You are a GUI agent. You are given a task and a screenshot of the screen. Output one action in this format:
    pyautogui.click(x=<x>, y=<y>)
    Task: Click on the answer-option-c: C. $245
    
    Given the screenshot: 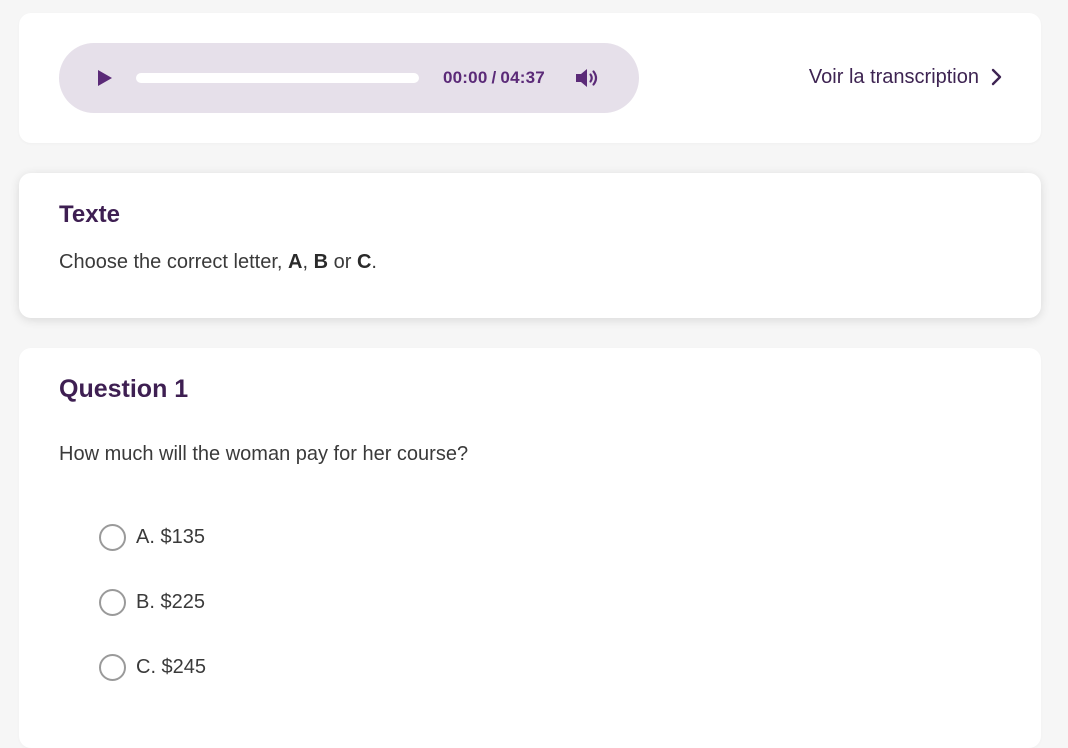 What is the action you would take?
    pyautogui.click(x=152, y=667)
    